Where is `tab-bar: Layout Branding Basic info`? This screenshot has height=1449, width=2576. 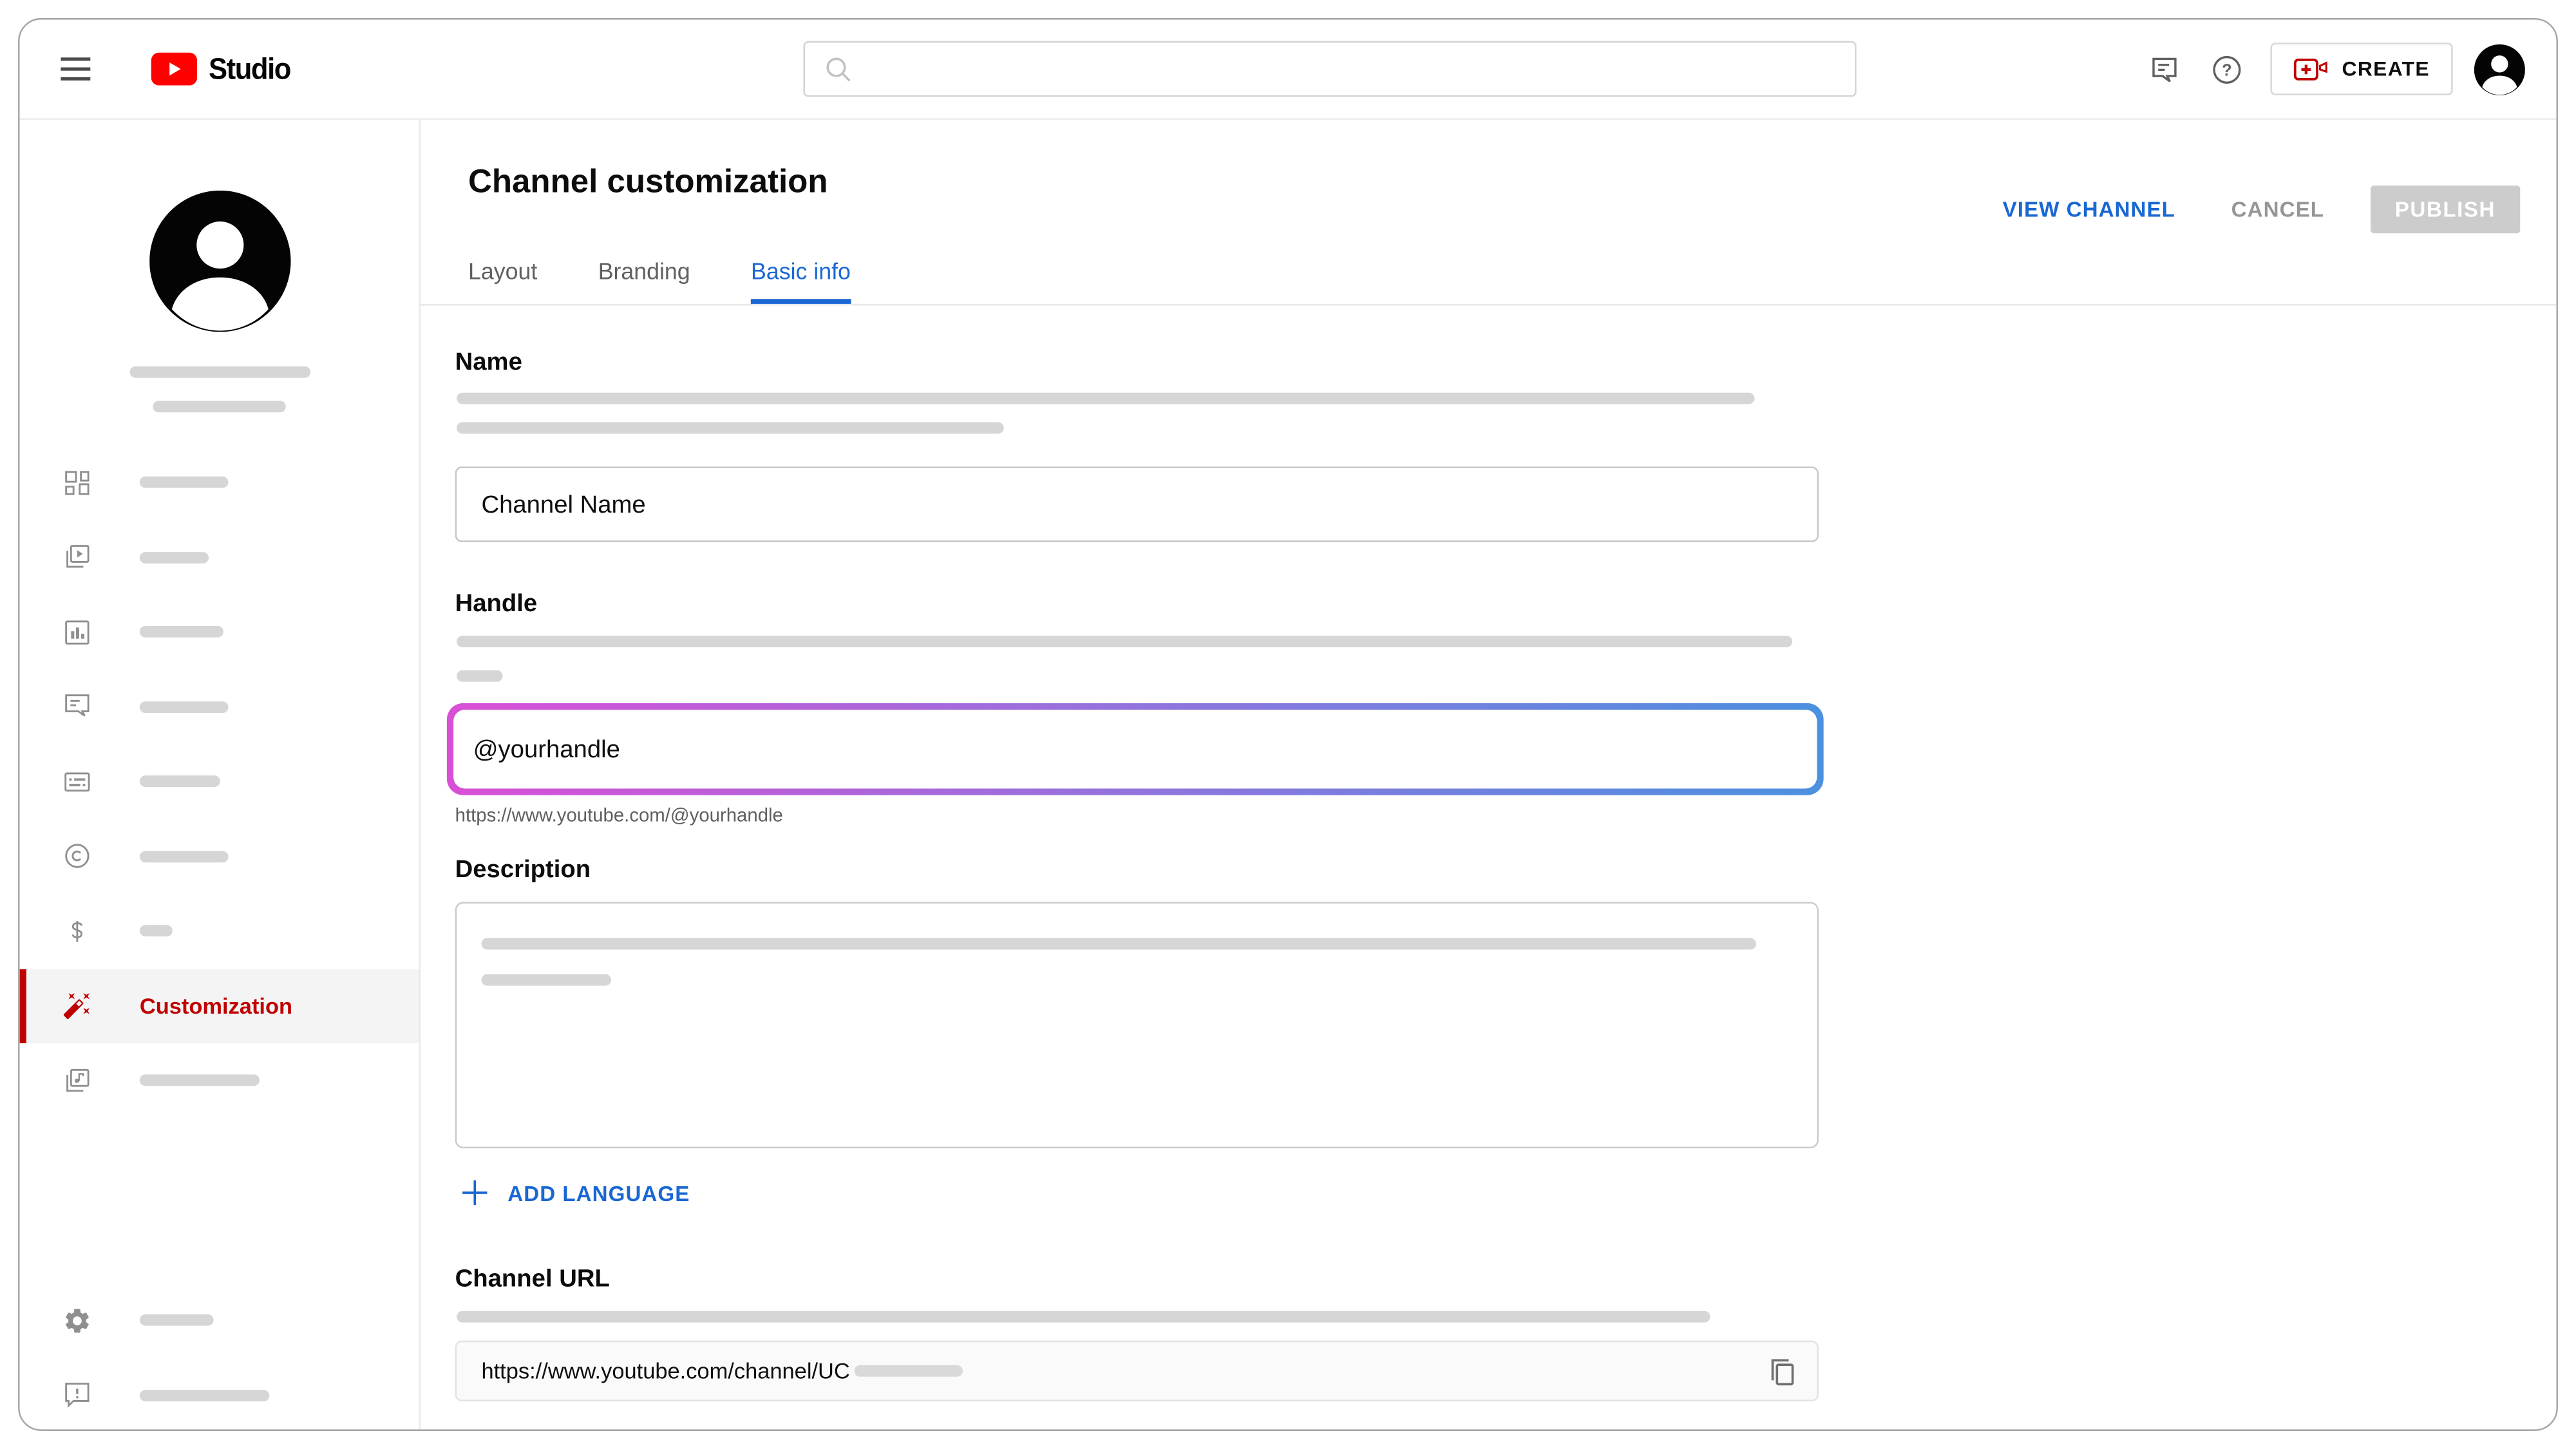
tab-bar: Layout Branding Basic info is located at coordinates (659, 281).